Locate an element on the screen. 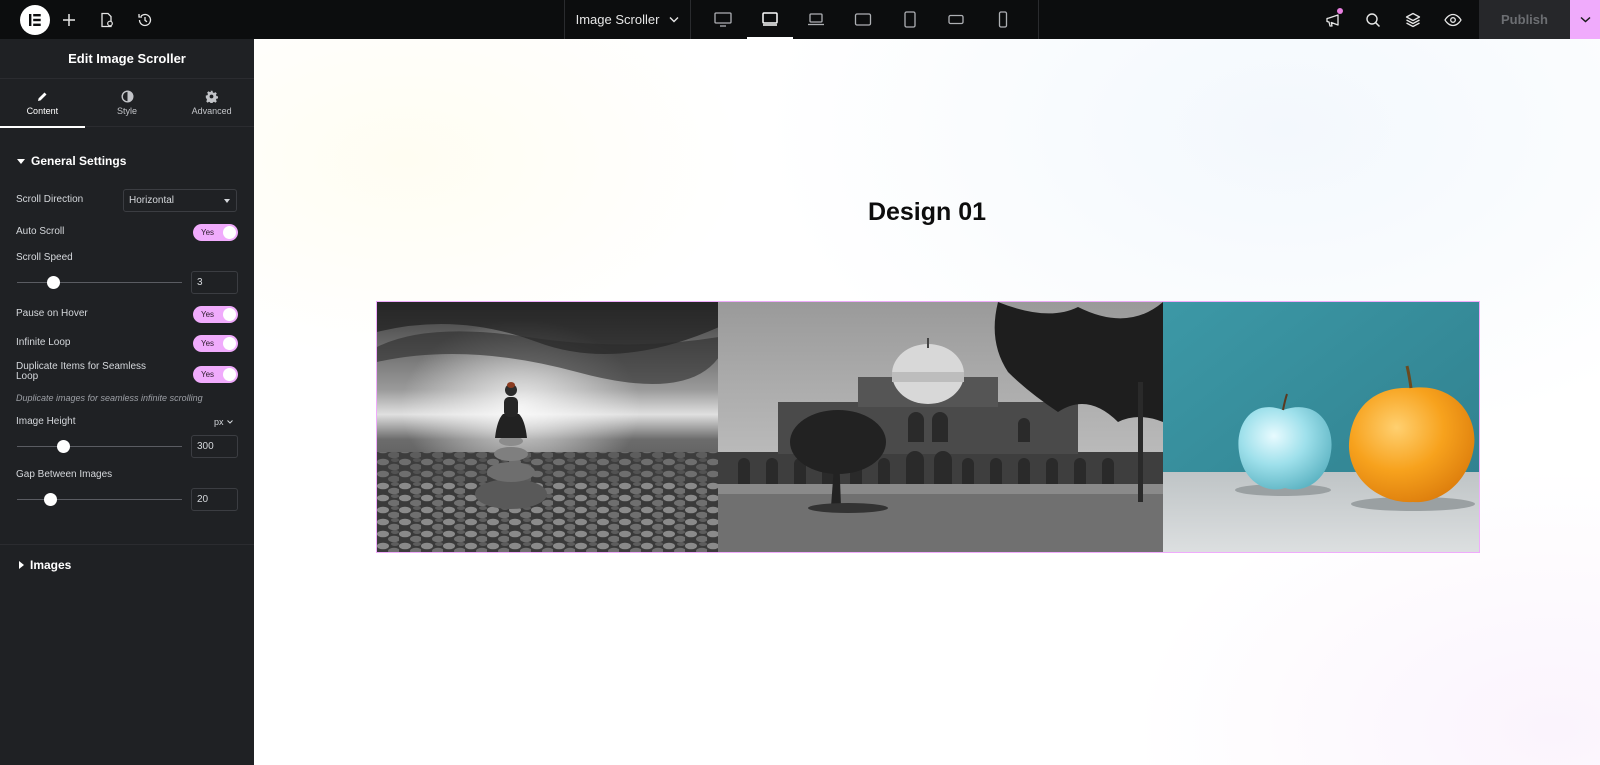 The image size is (1600, 765). section-title: General Settings is located at coordinates (79, 161).